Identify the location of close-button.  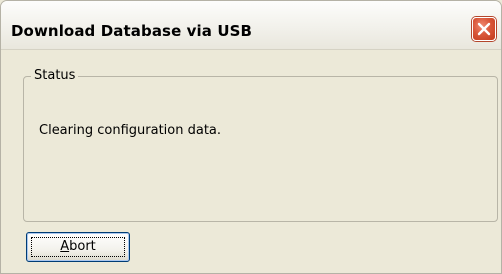
(484, 29).